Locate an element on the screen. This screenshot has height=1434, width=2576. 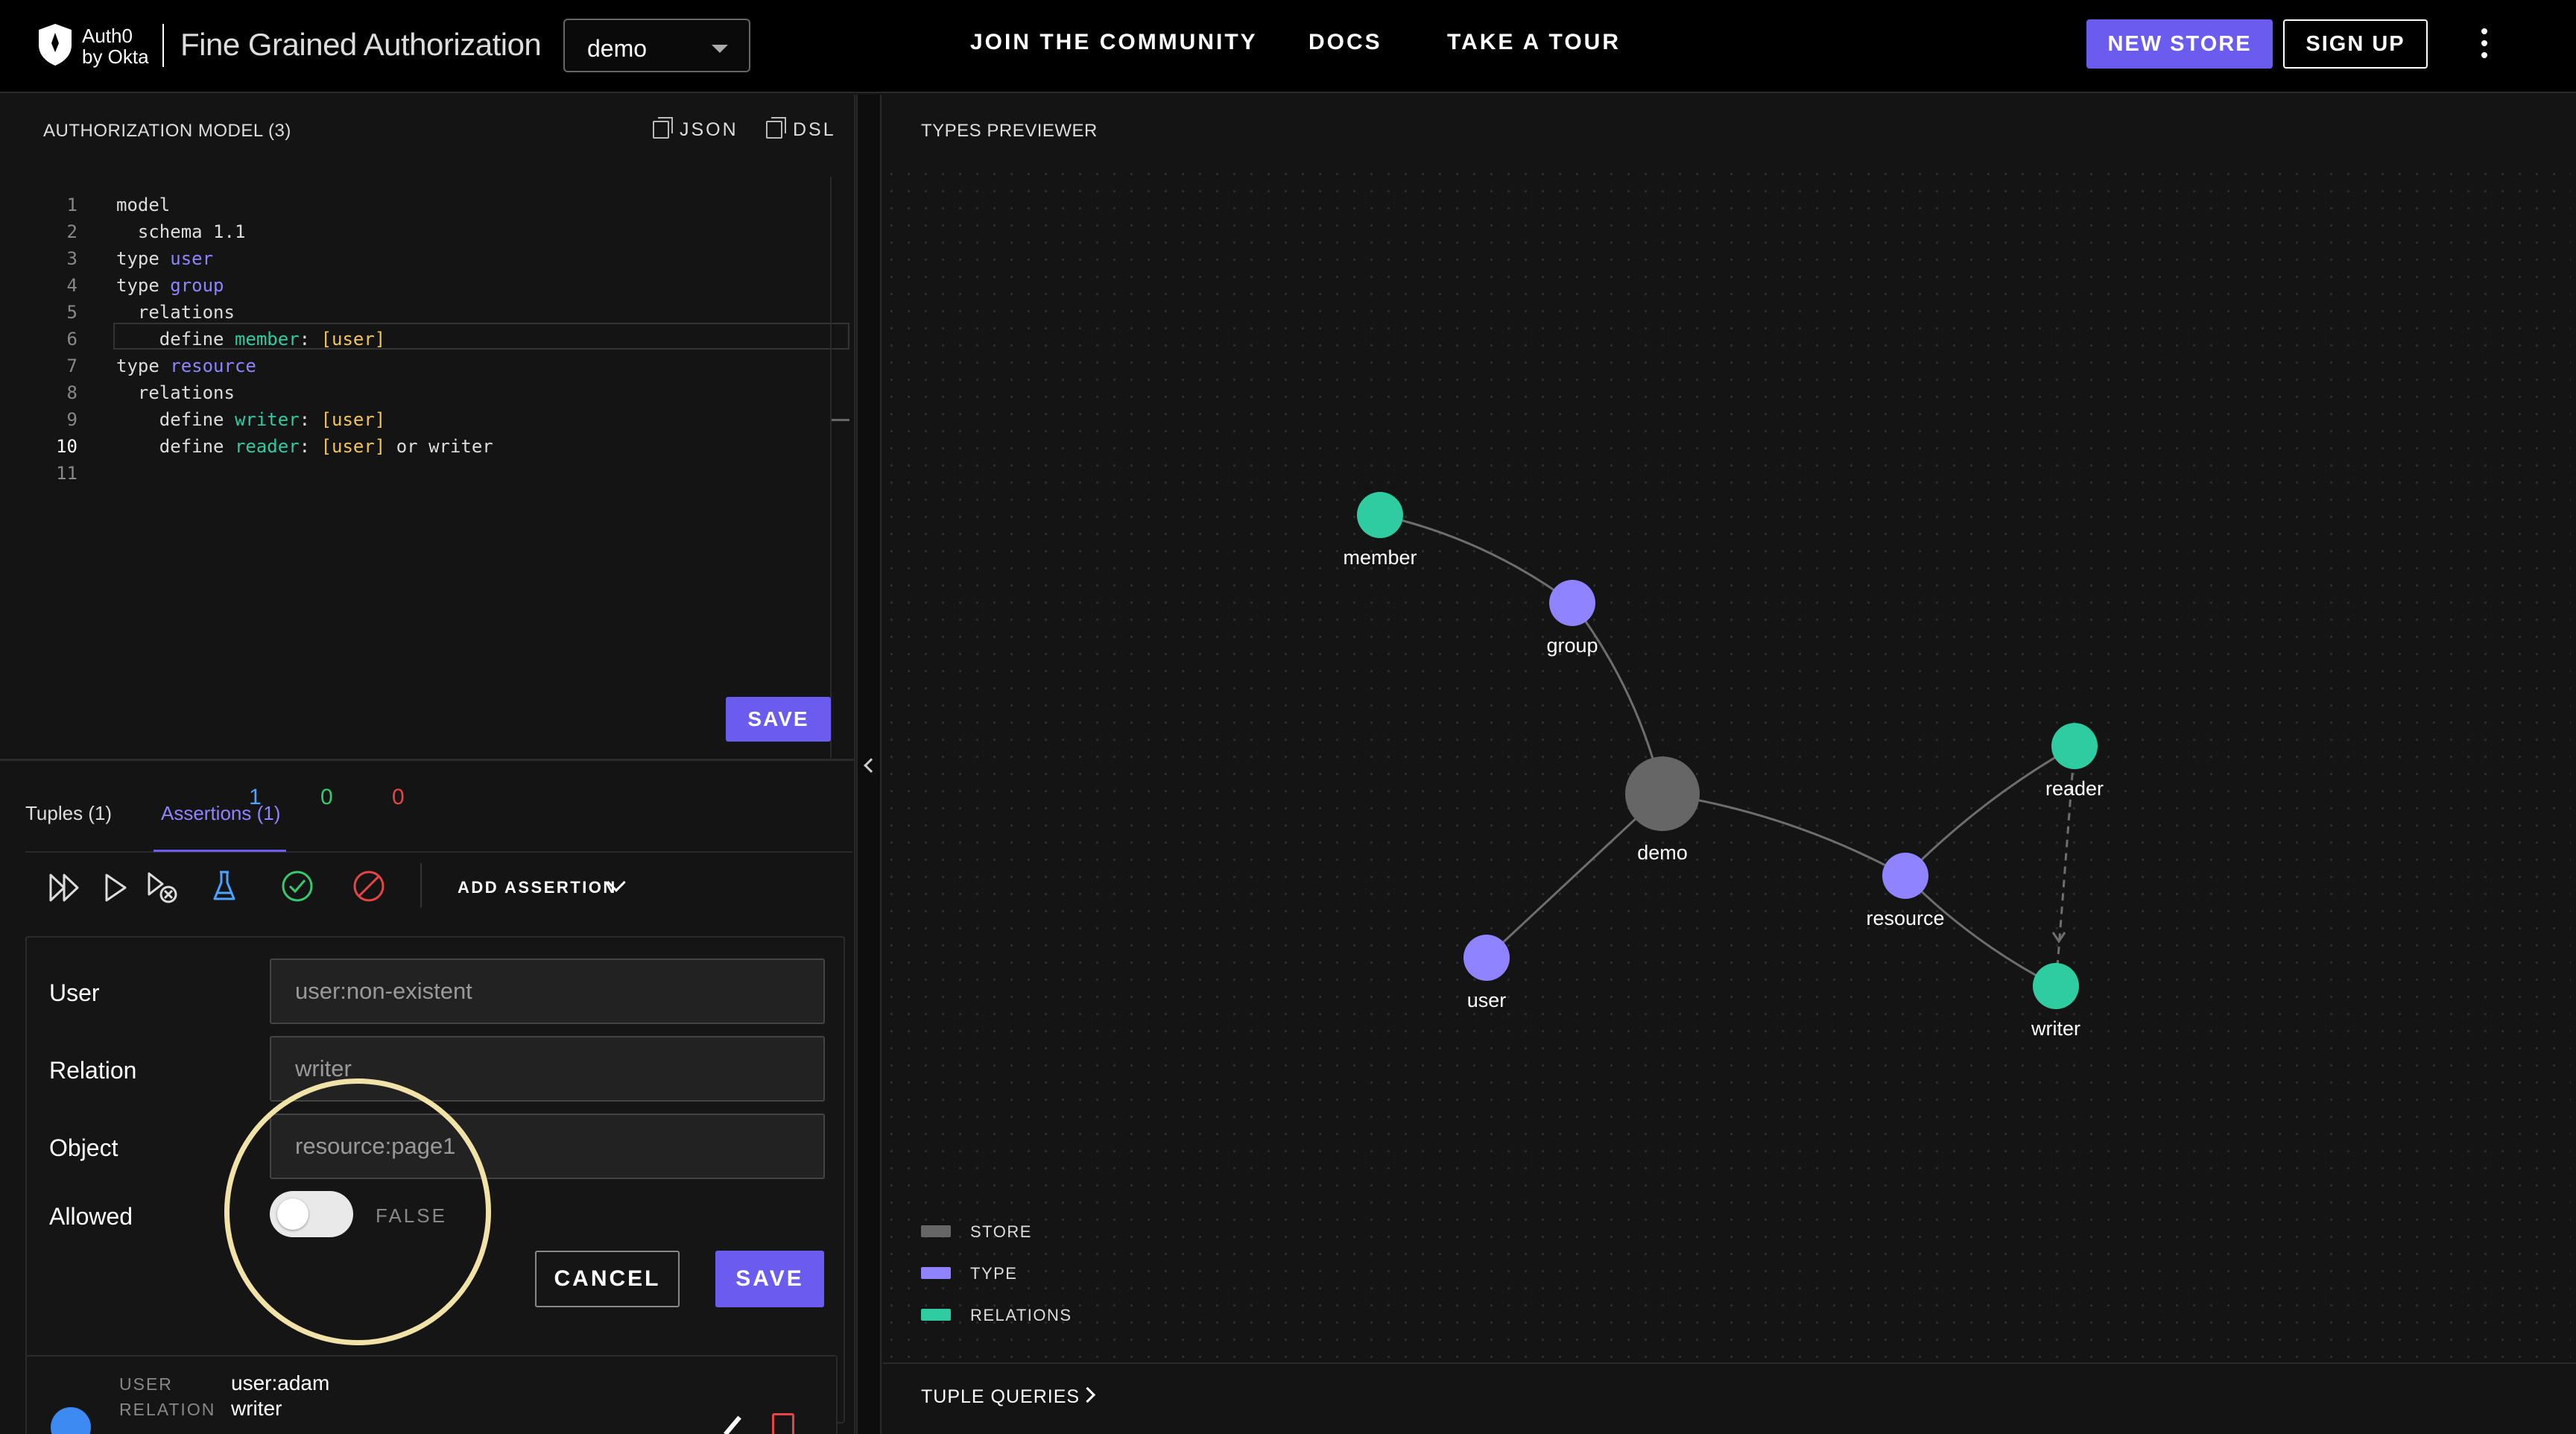
run-all-icon is located at coordinates (64, 888).